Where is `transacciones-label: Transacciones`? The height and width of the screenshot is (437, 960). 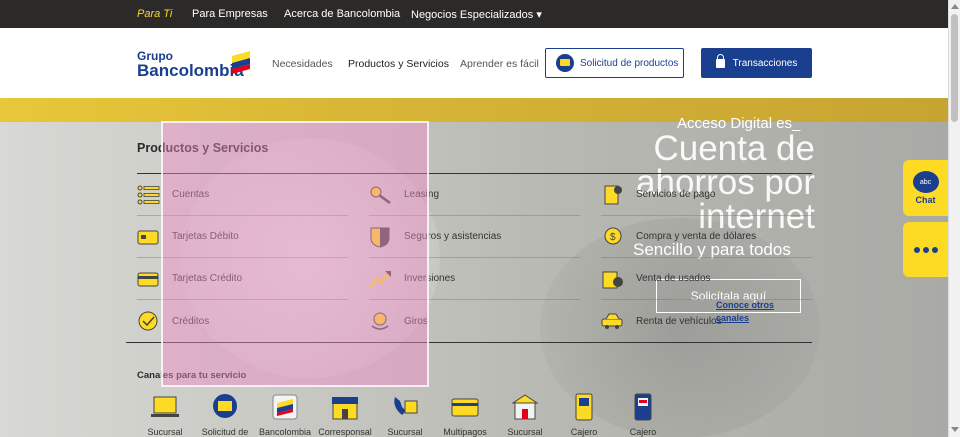
transacciones-label: Transacciones is located at coordinates (765, 63).